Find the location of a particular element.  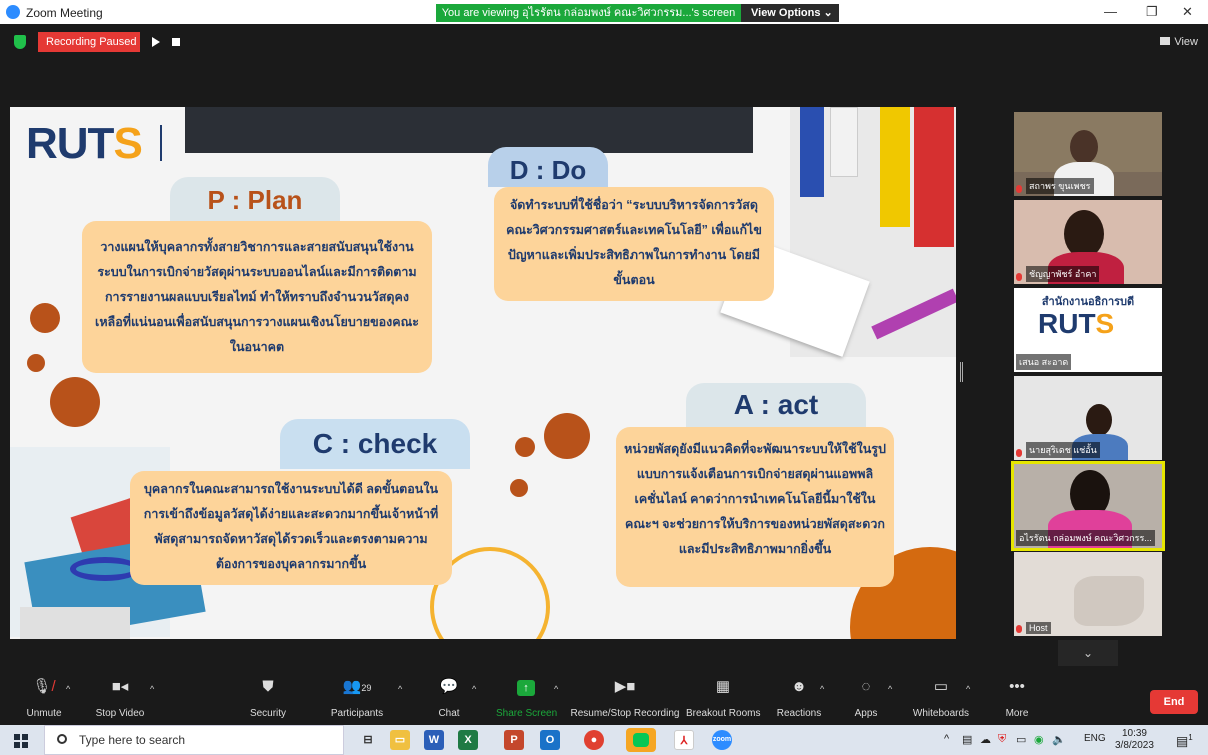

do-title: D : Do is located at coordinates (548, 167).